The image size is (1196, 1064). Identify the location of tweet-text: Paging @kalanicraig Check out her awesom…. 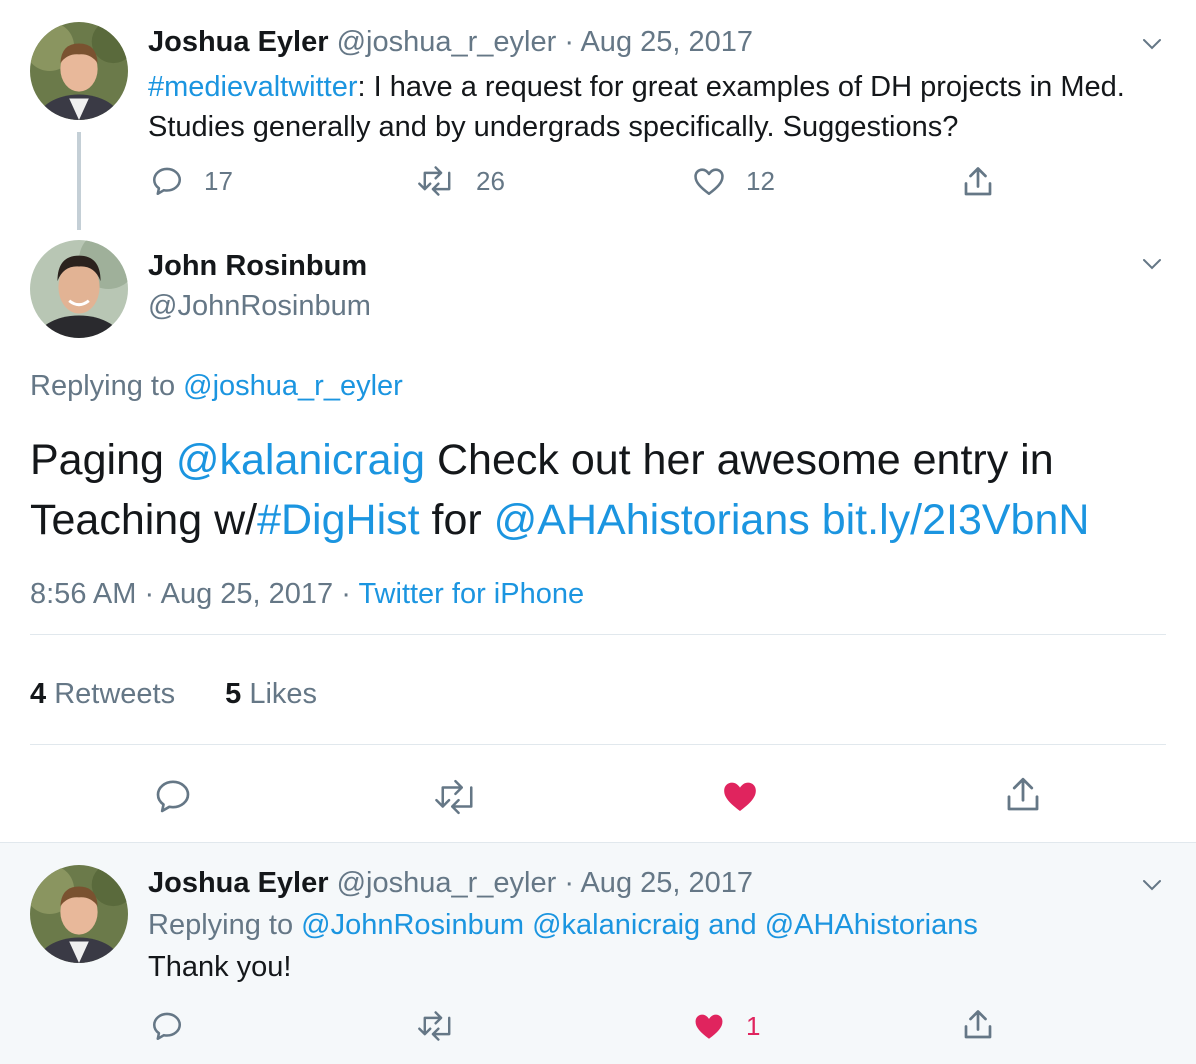
(600, 490).